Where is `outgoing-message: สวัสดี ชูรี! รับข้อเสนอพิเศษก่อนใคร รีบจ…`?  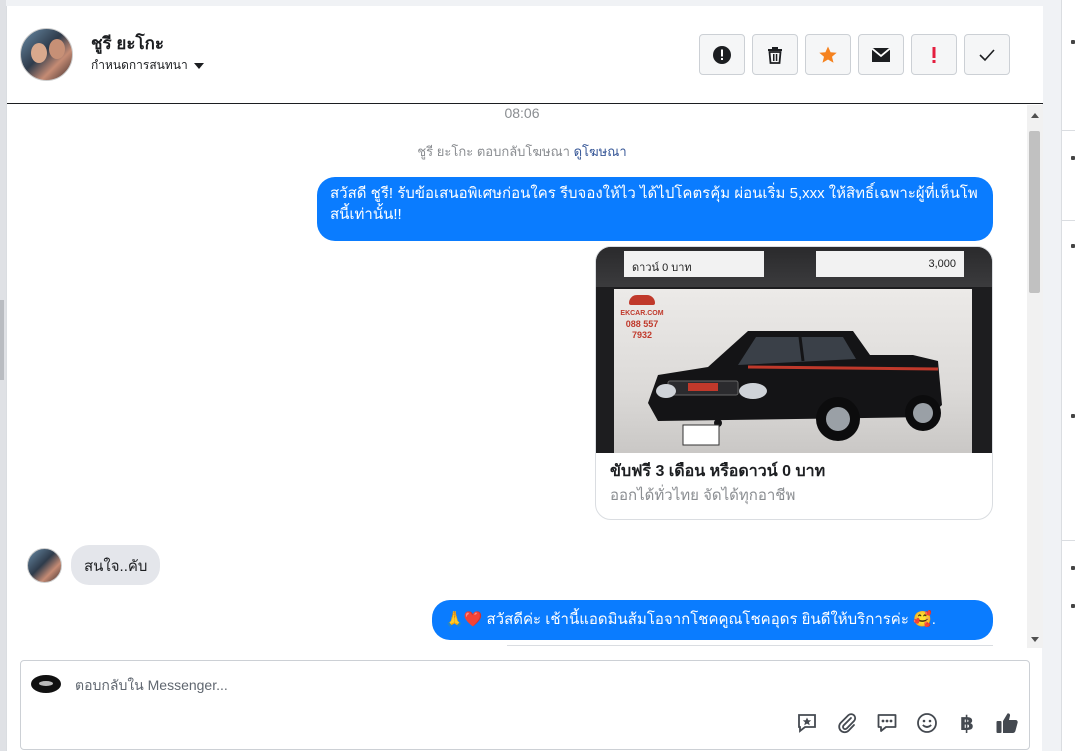
outgoing-message: สวัสดี ชูรี! รับข้อเสนอพิเศษก่อนใคร รีบจ… is located at coordinates (655, 209).